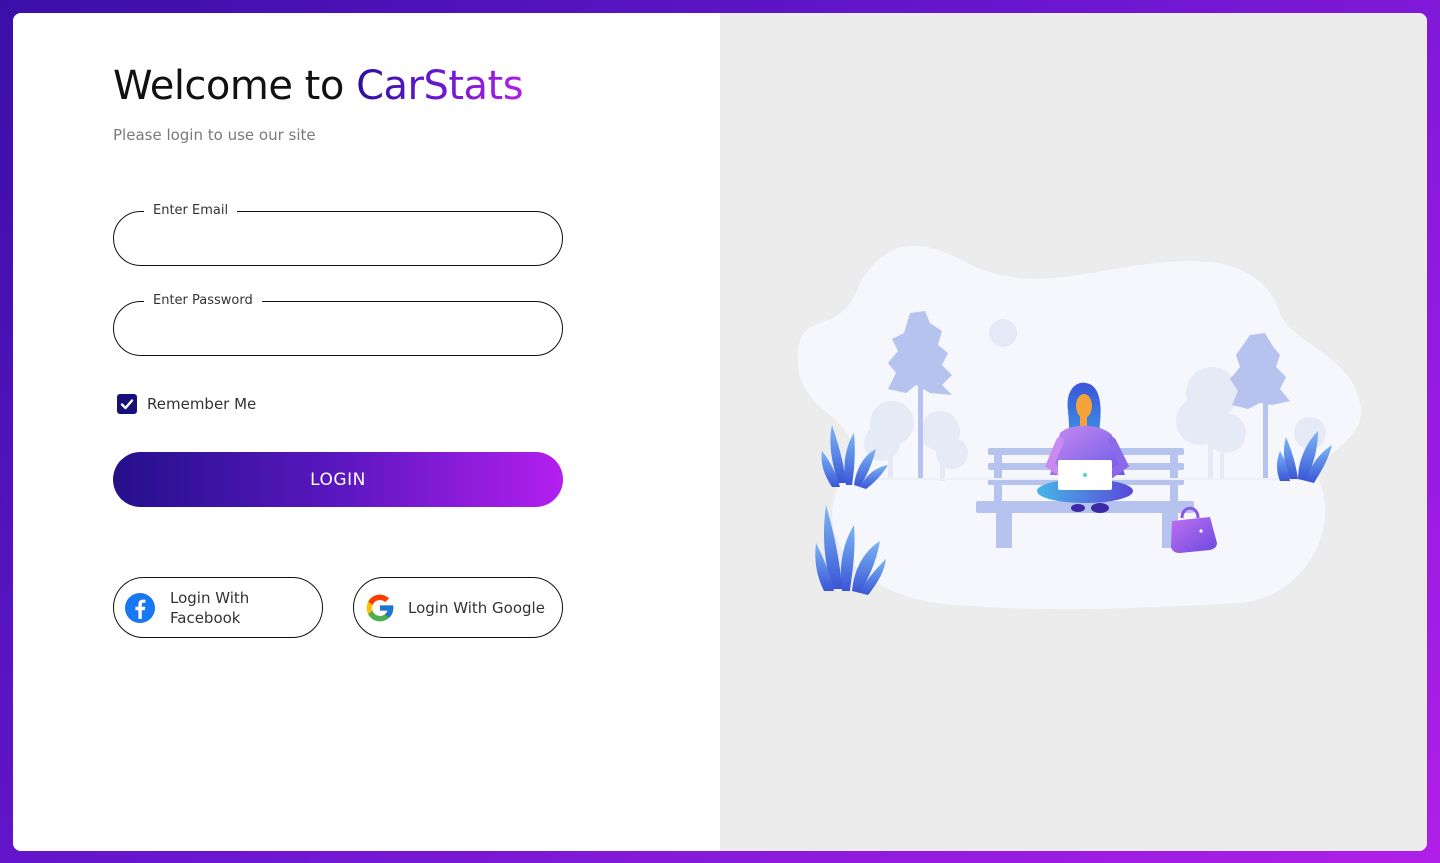  Describe the element at coordinates (203, 301) in the screenshot. I see `password-label: Enter Password` at that location.